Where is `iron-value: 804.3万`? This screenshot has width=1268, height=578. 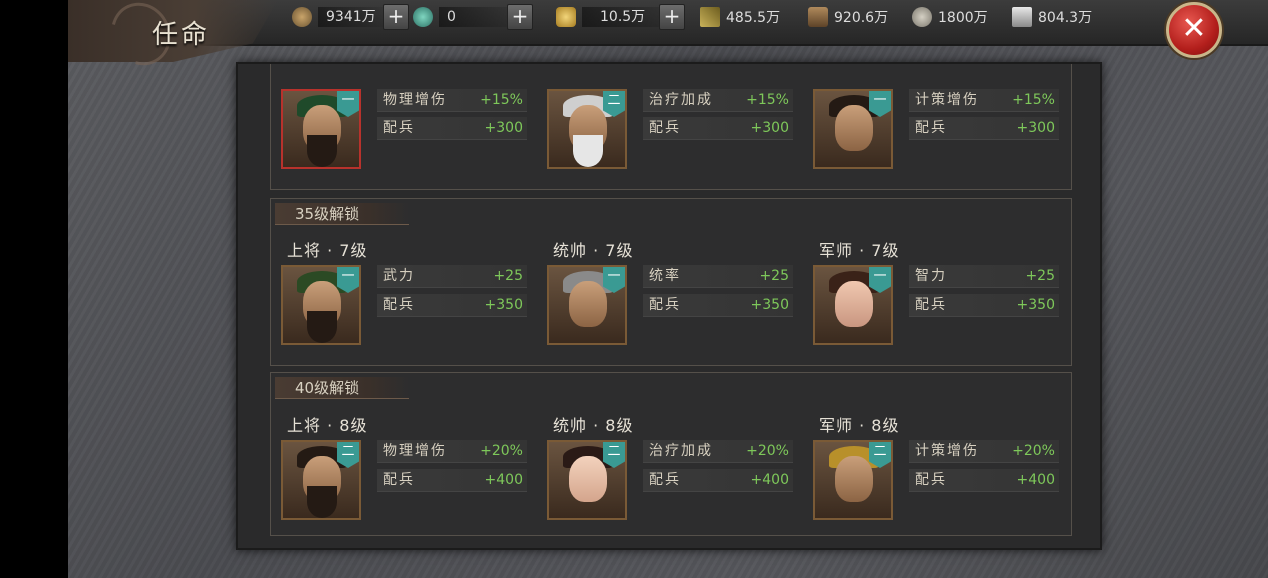
iron-value: 804.3万 is located at coordinates (1065, 18).